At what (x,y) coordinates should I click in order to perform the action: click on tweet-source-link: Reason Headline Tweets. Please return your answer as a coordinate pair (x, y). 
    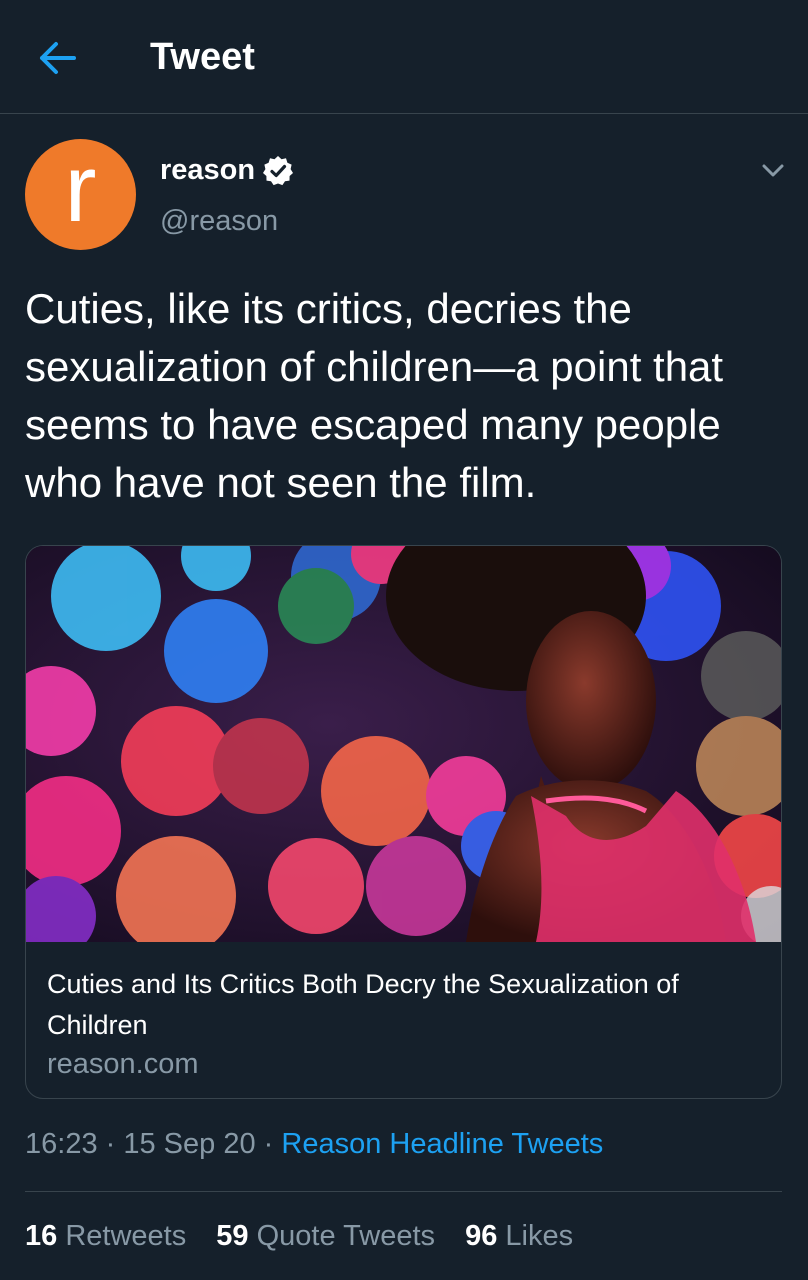
    Looking at the image, I should click on (442, 1144).